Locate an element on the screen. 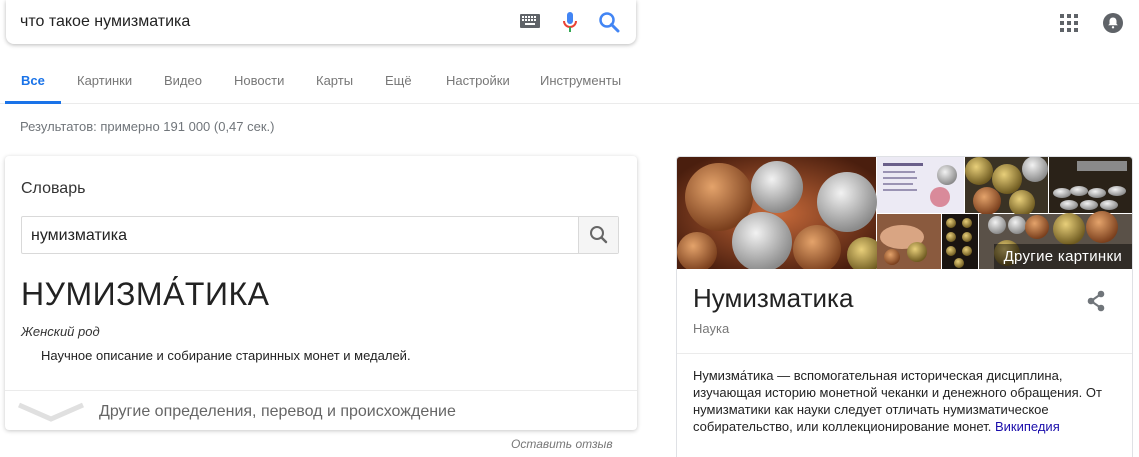 This screenshot has width=1139, height=457. image-strip: Другие картинки is located at coordinates (904, 215).